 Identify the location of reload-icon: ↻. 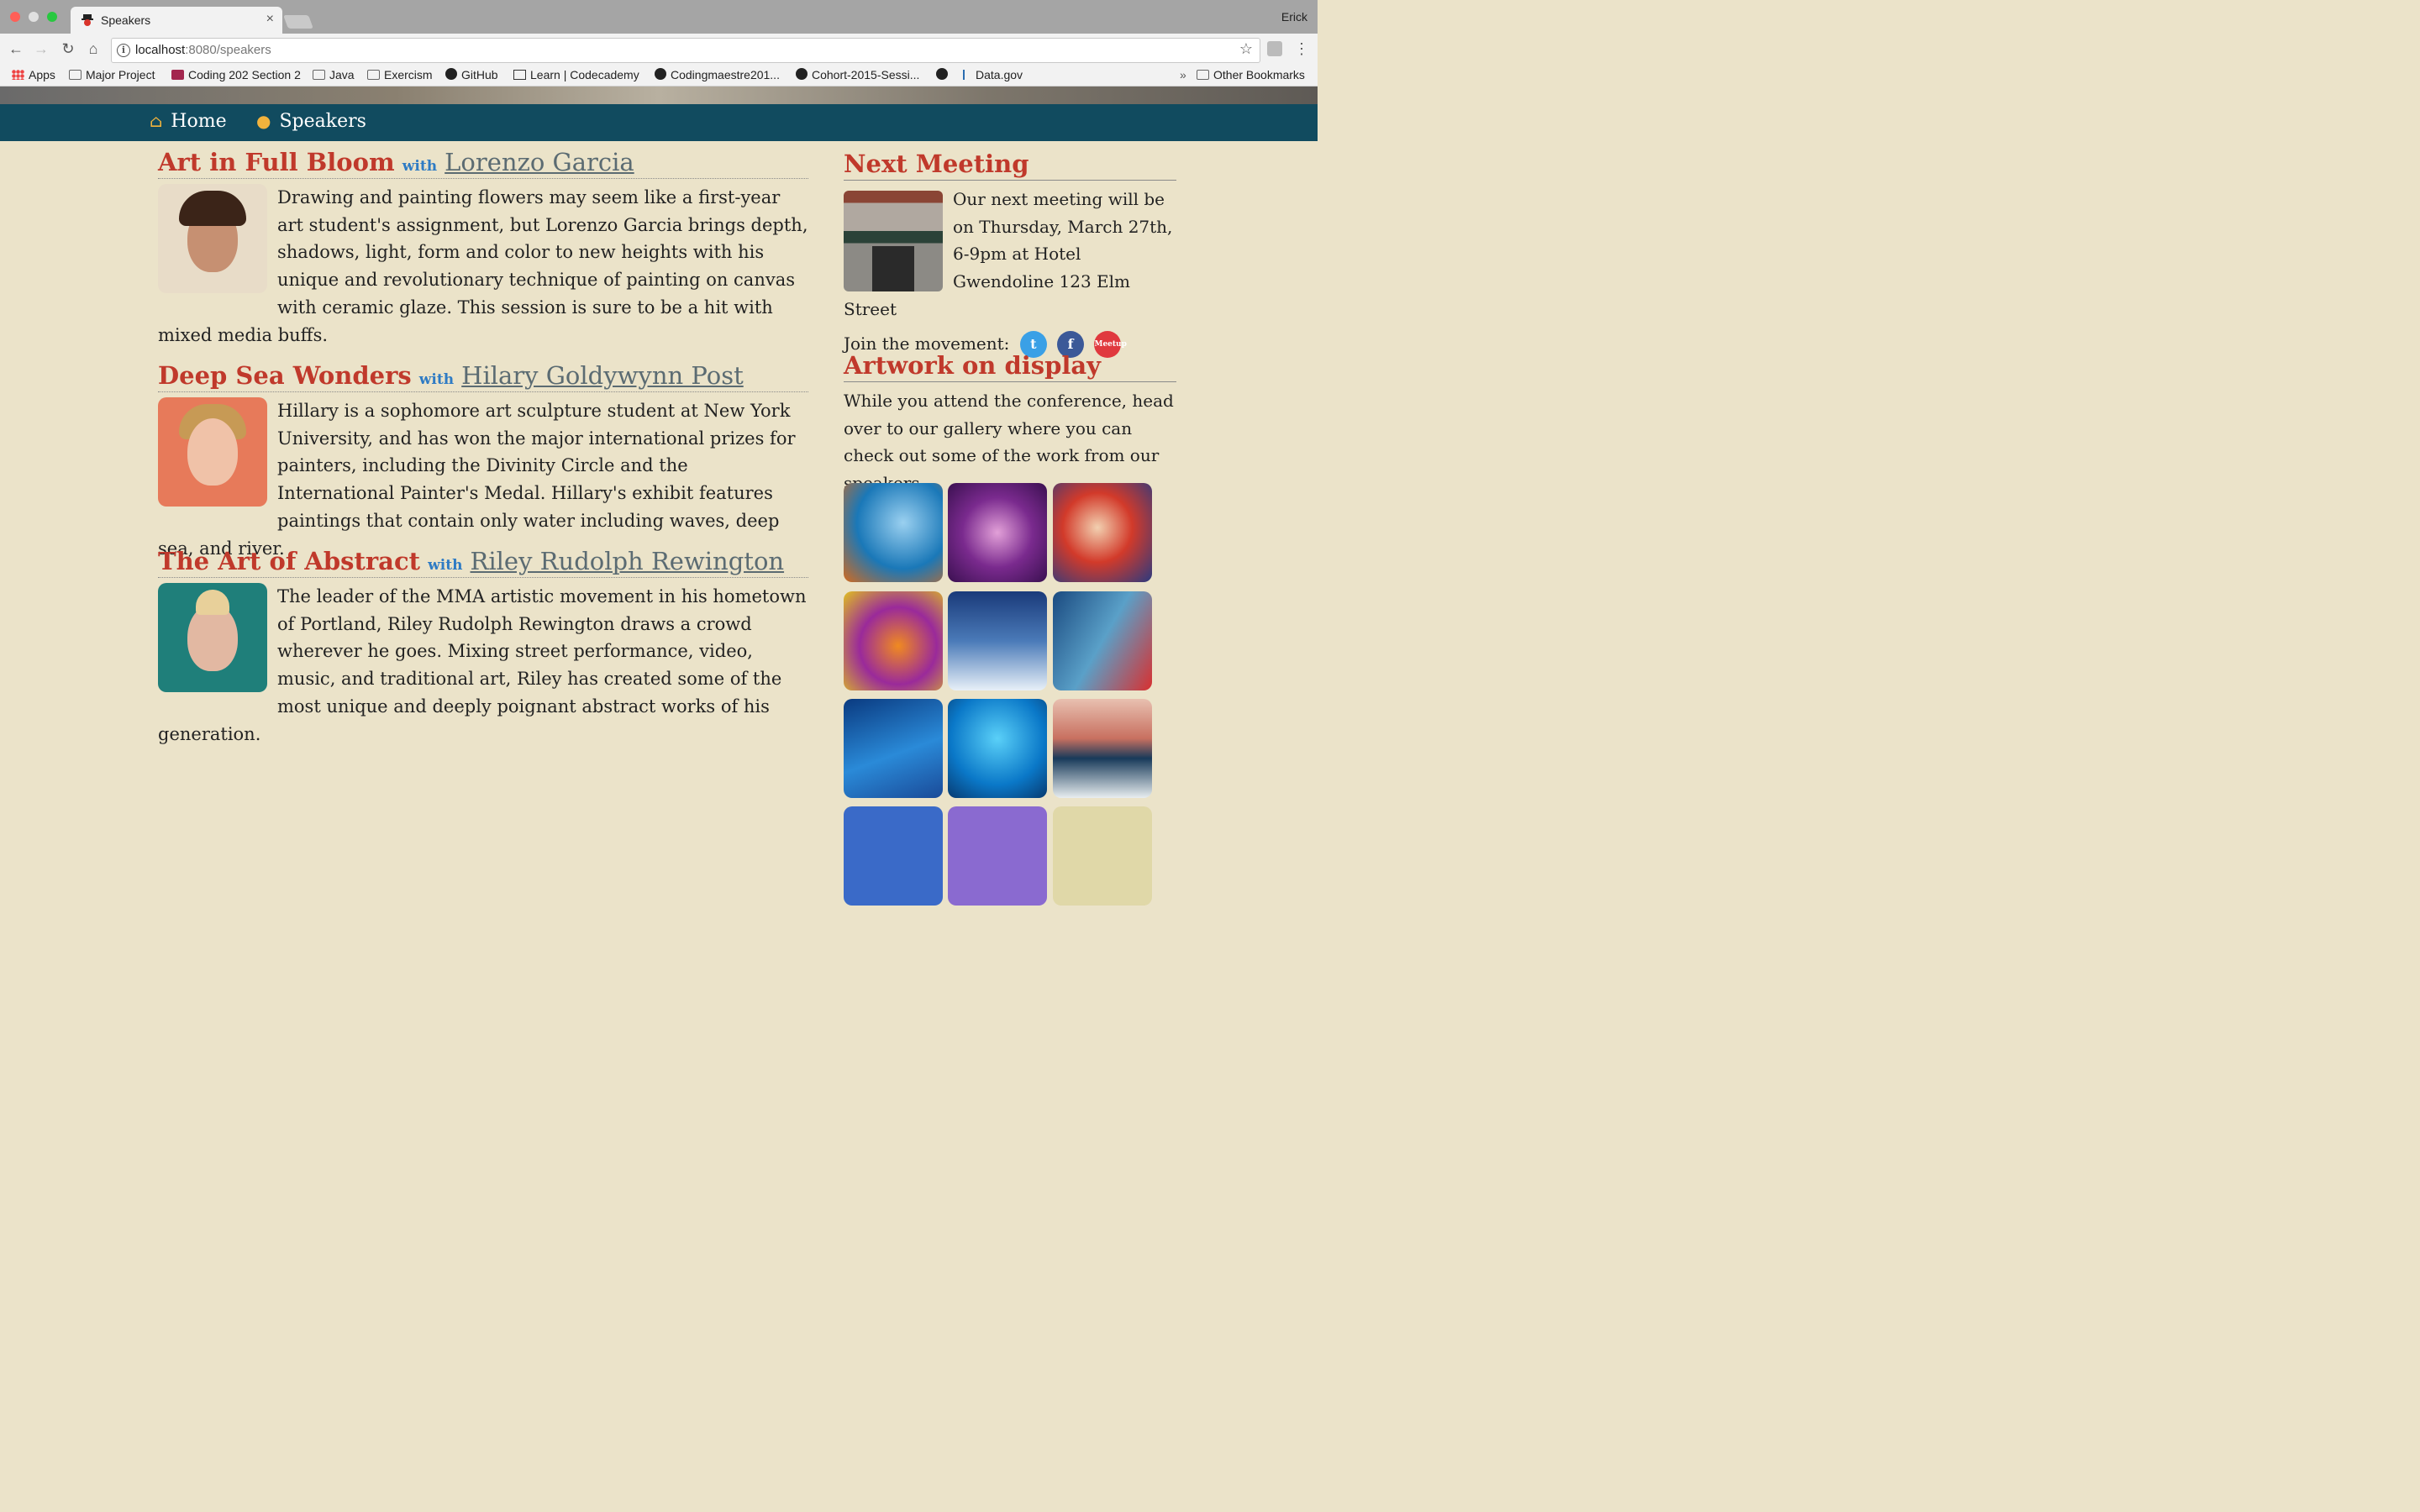
(68, 49).